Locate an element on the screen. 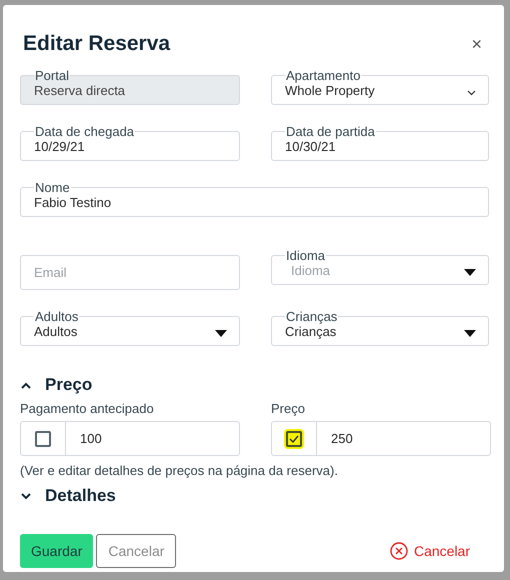 The height and width of the screenshot is (580, 510). select-field: Idioma Idioma is located at coordinates (380, 267).